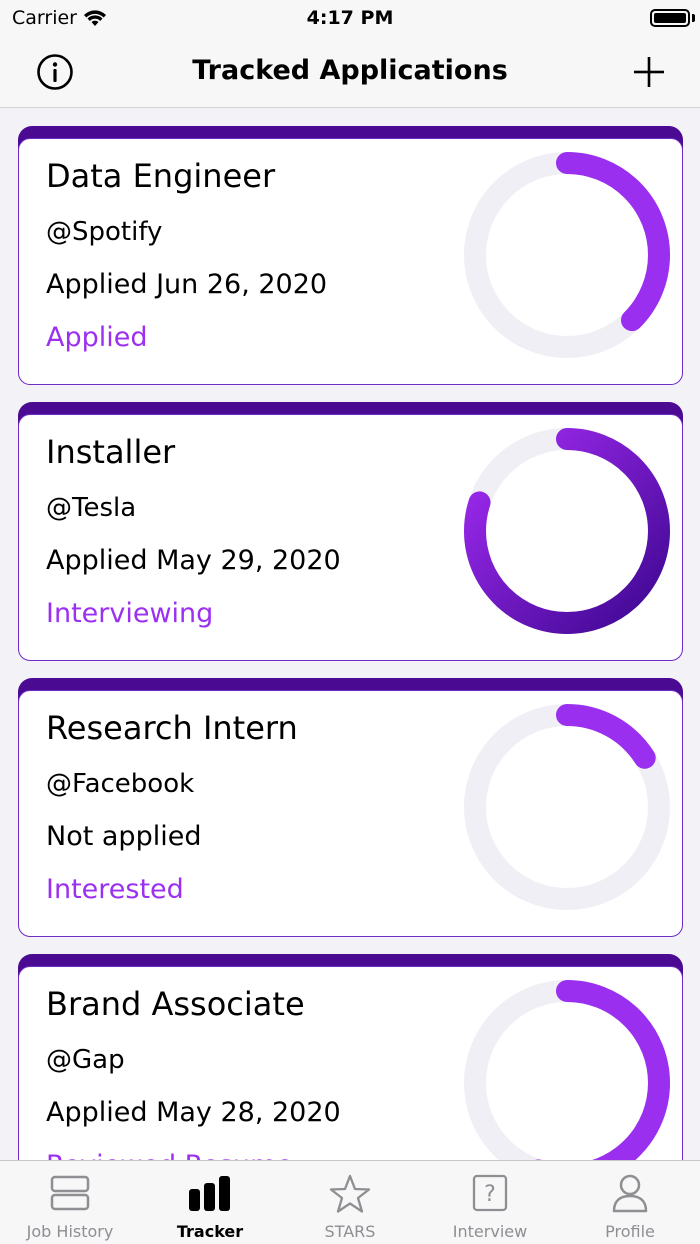  I want to click on status-bar: Carrier 4:17 PM, so click(350, 18).